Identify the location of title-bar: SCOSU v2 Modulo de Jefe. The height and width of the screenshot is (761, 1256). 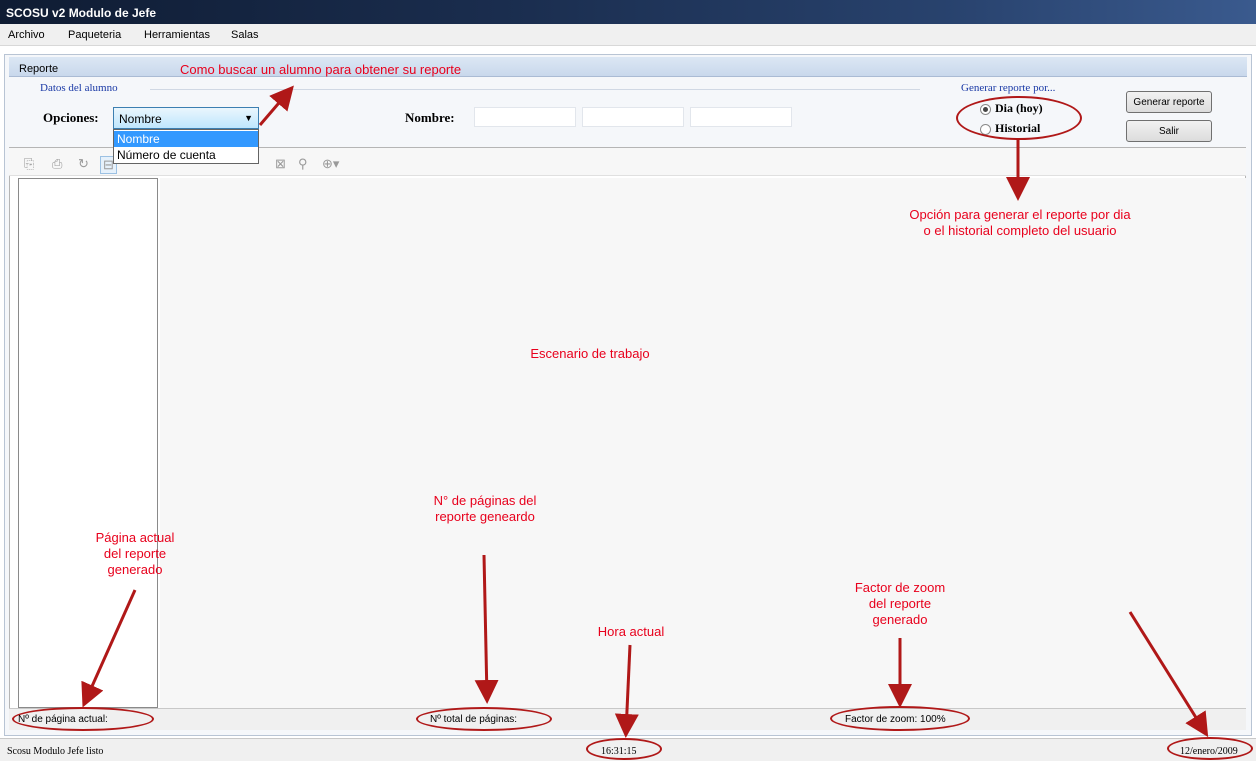
(628, 12).